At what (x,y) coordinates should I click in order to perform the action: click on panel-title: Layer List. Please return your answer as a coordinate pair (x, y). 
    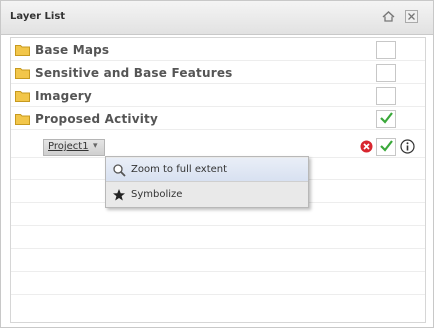
    Looking at the image, I should click on (38, 16).